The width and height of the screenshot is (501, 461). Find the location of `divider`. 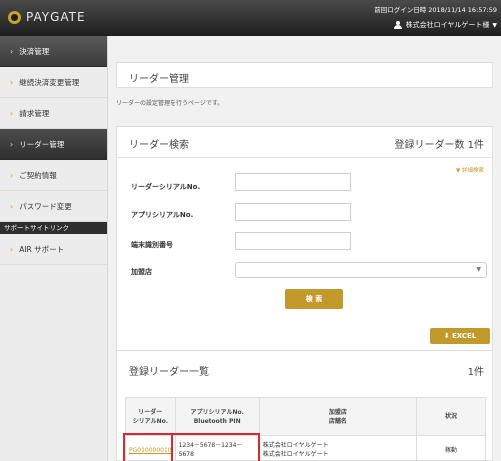

divider is located at coordinates (304, 157).